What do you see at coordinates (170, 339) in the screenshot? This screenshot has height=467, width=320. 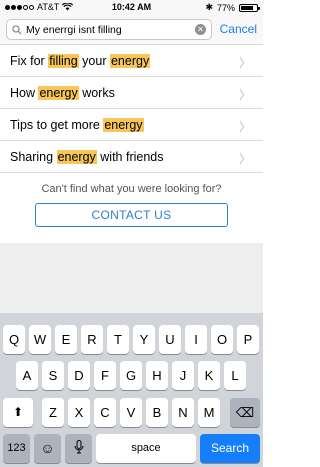 I see `key-u: U` at bounding box center [170, 339].